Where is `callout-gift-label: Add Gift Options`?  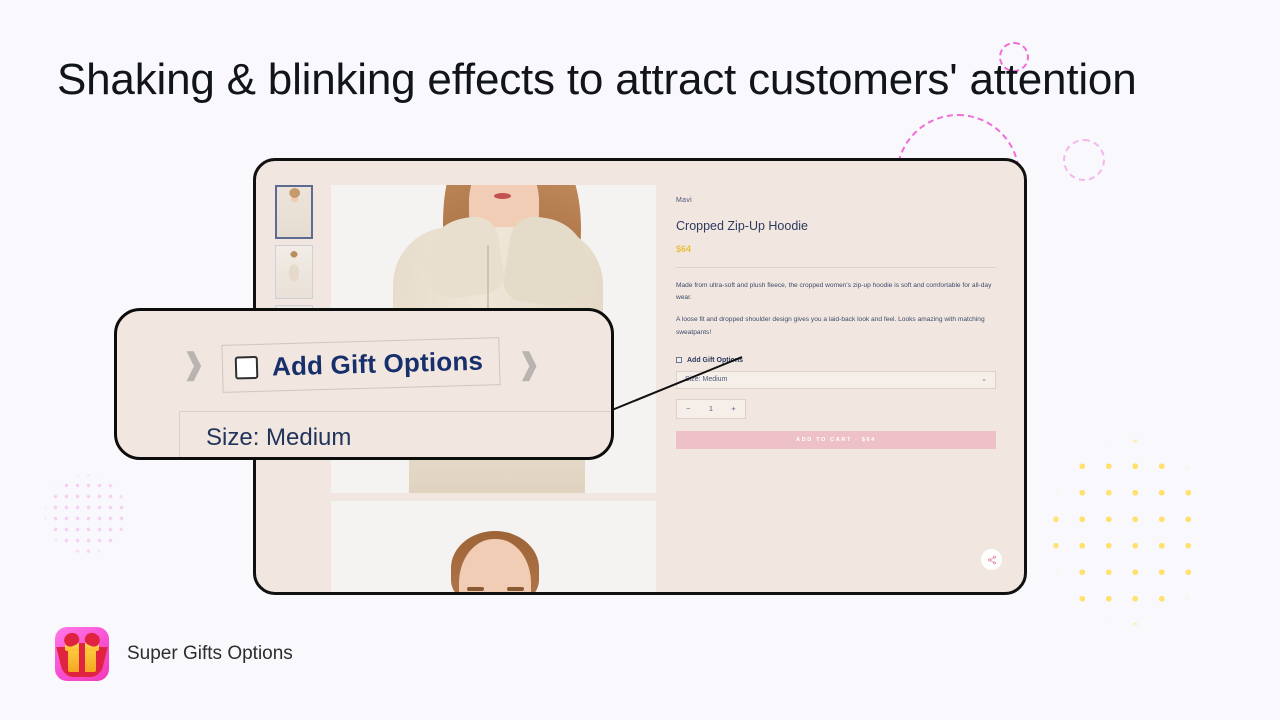
callout-gift-label: Add Gift Options is located at coordinates (377, 363).